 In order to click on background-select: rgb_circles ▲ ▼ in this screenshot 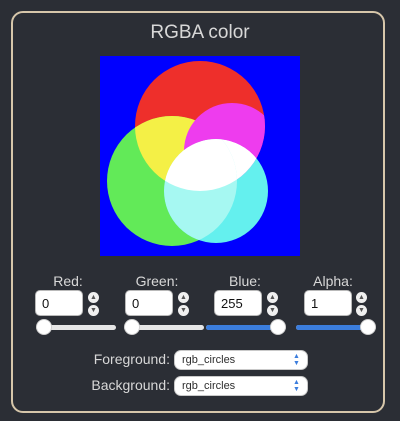, I will do `click(241, 386)`.